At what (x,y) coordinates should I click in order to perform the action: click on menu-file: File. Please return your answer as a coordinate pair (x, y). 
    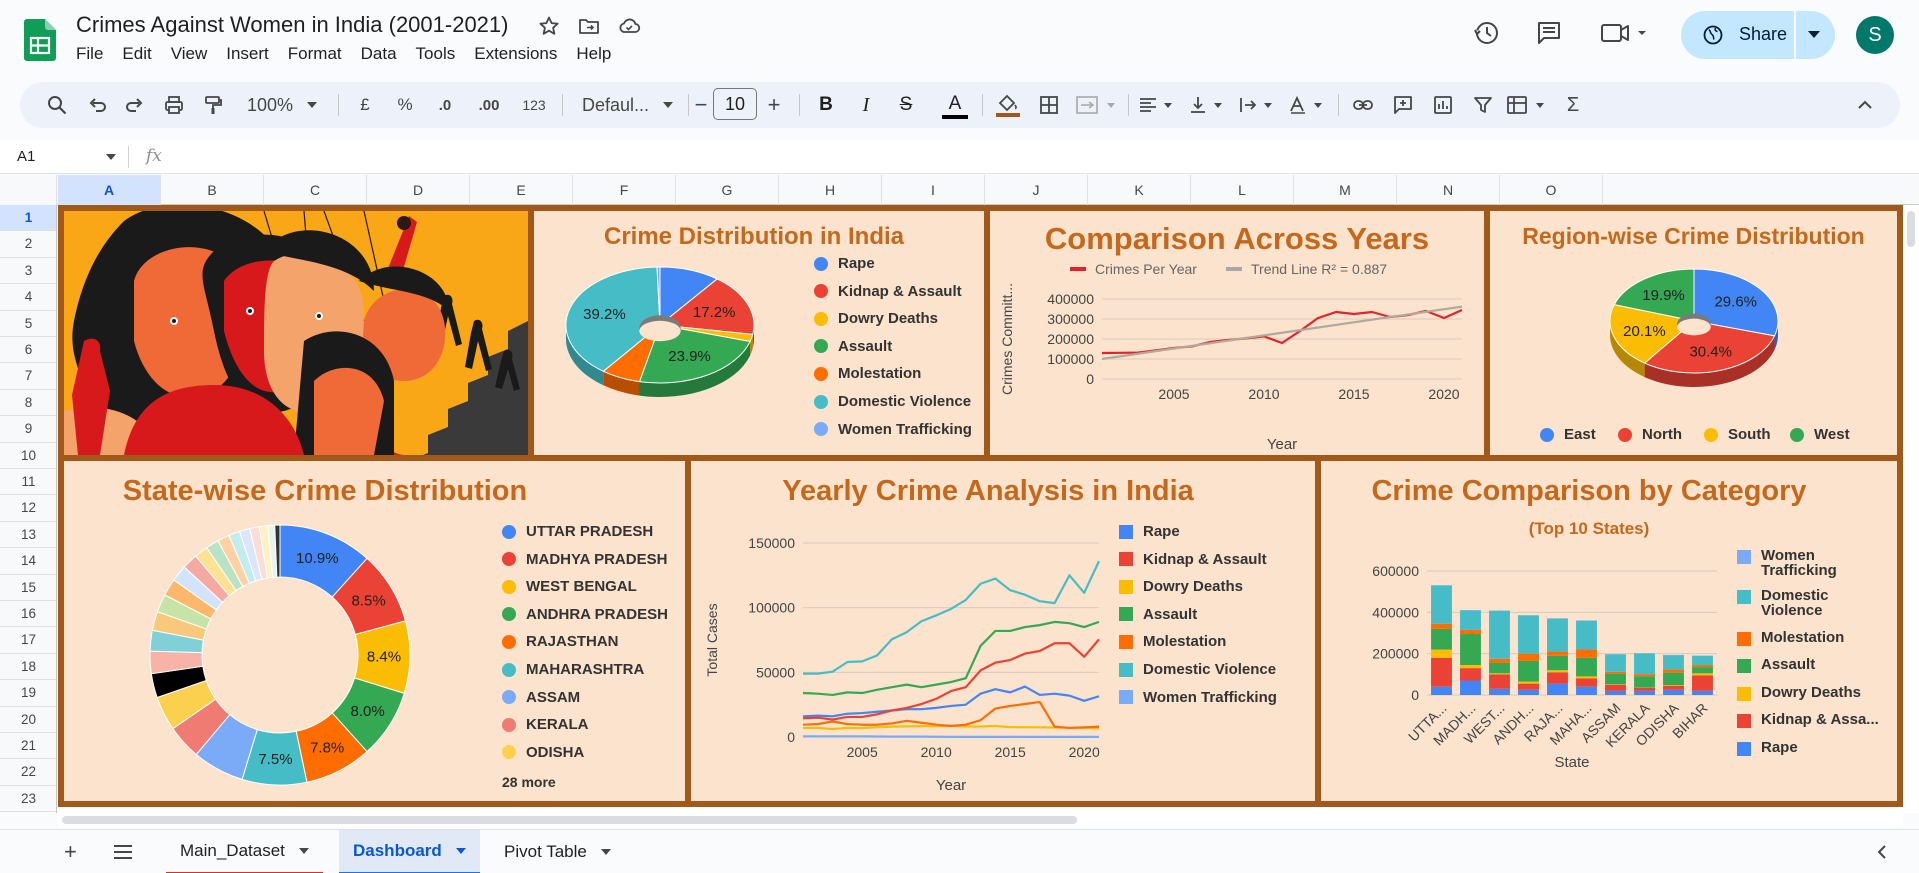
    Looking at the image, I should click on (94, 54).